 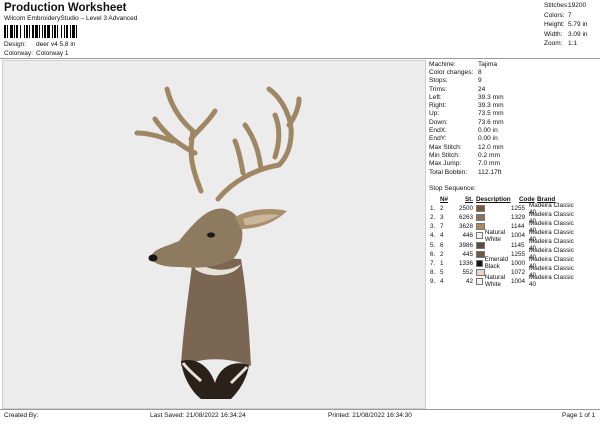 I want to click on info-label: Max Jump:, so click(x=445, y=164).